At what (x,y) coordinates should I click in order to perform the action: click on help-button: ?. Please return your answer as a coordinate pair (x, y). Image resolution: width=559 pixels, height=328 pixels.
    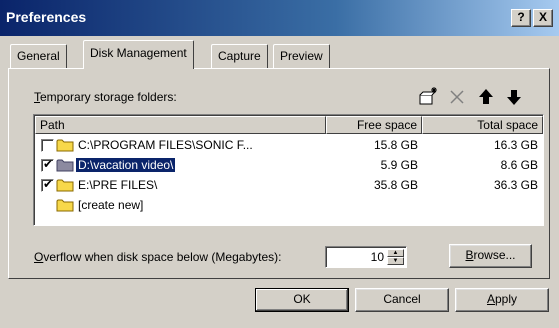
    Looking at the image, I should click on (521, 18).